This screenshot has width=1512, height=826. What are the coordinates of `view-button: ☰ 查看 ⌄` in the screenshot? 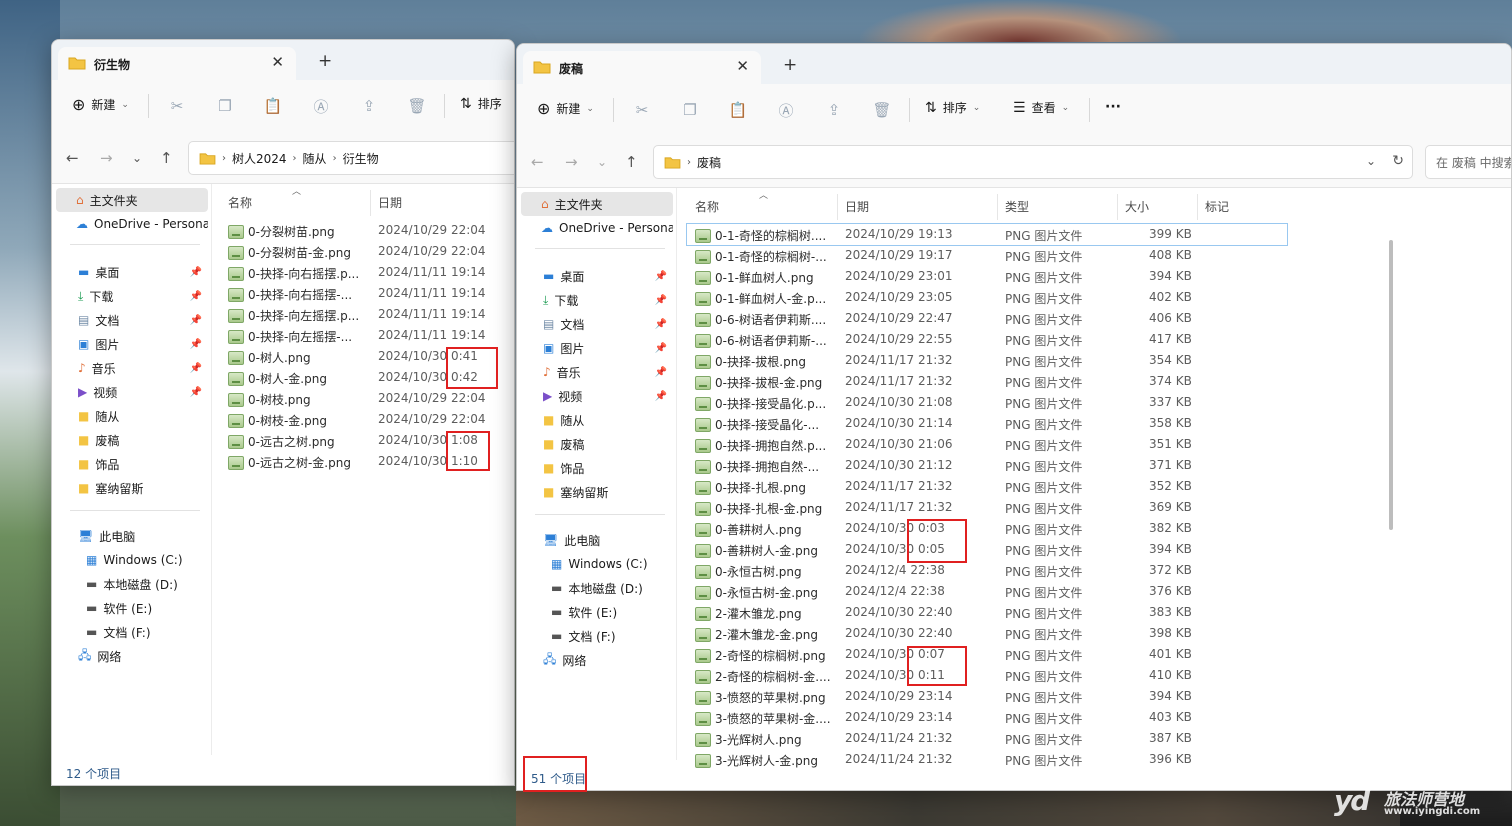 It's located at (1041, 107).